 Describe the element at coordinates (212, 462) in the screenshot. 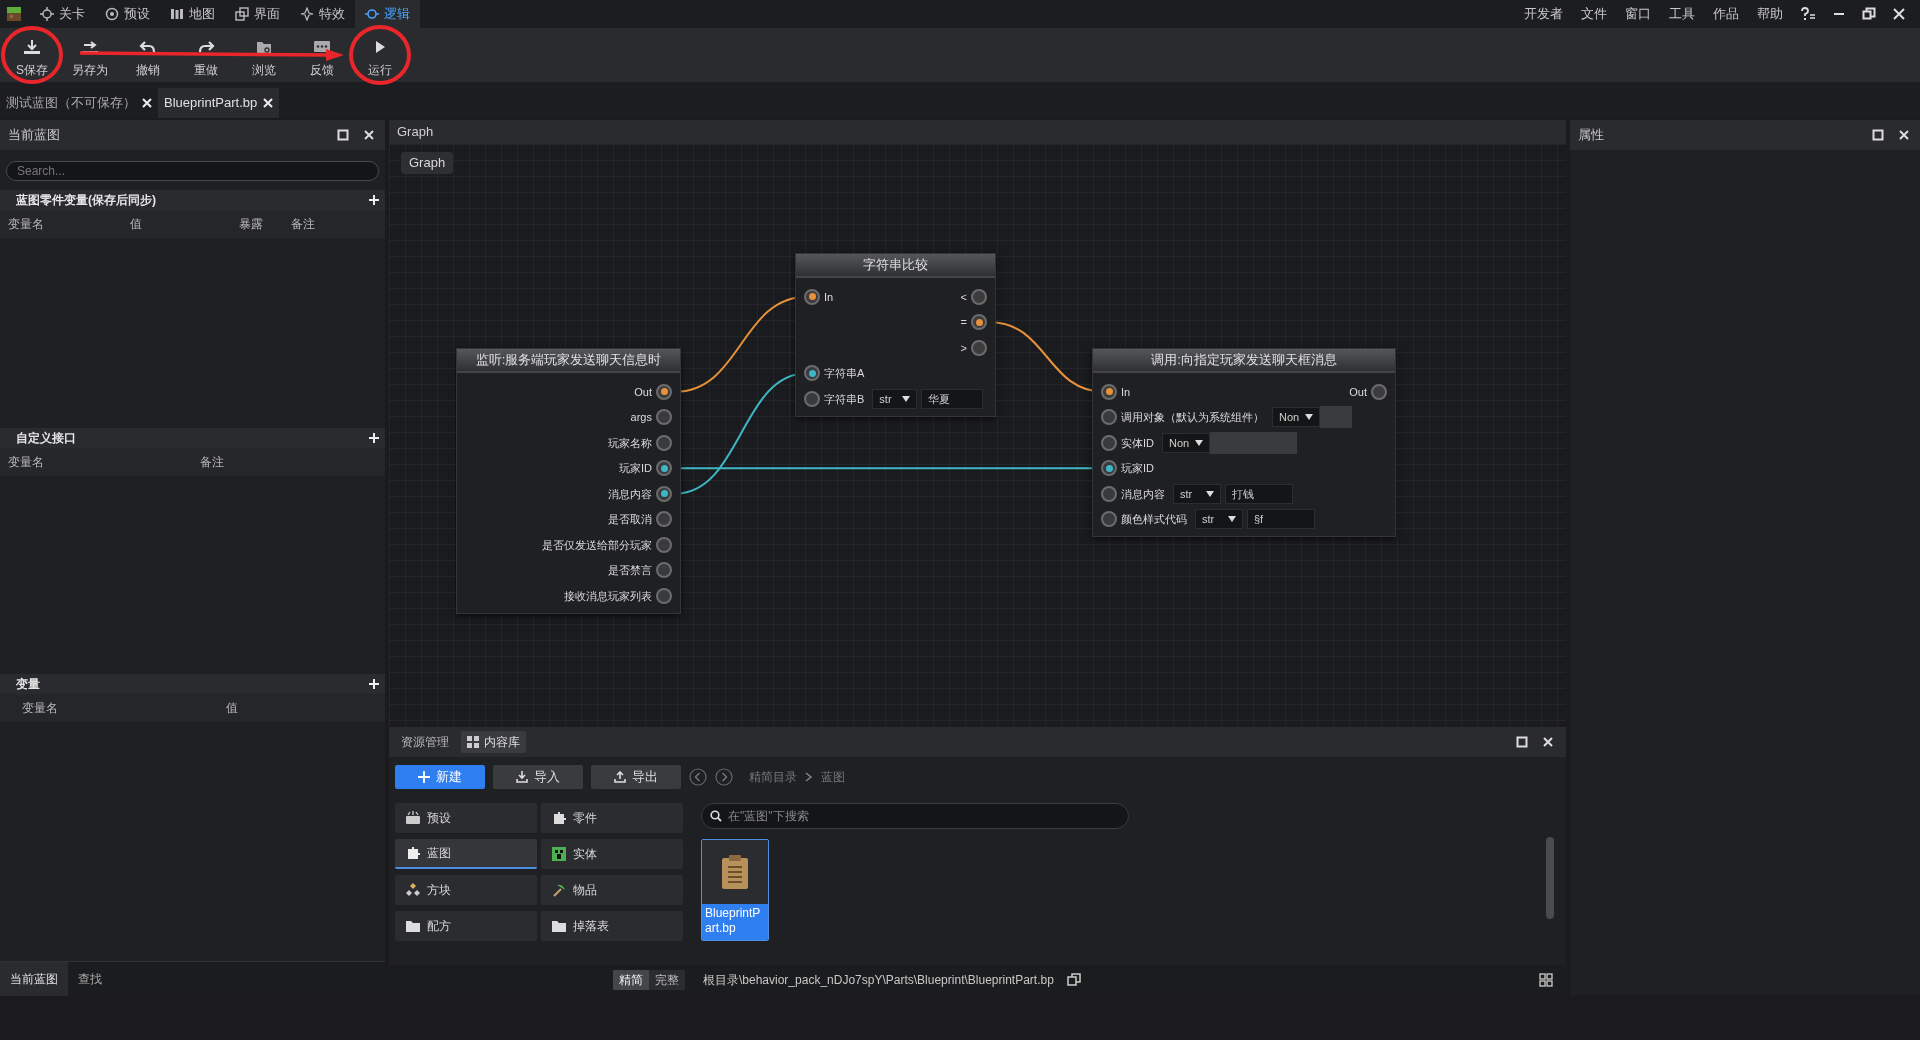

I see `column-header: 备注` at that location.